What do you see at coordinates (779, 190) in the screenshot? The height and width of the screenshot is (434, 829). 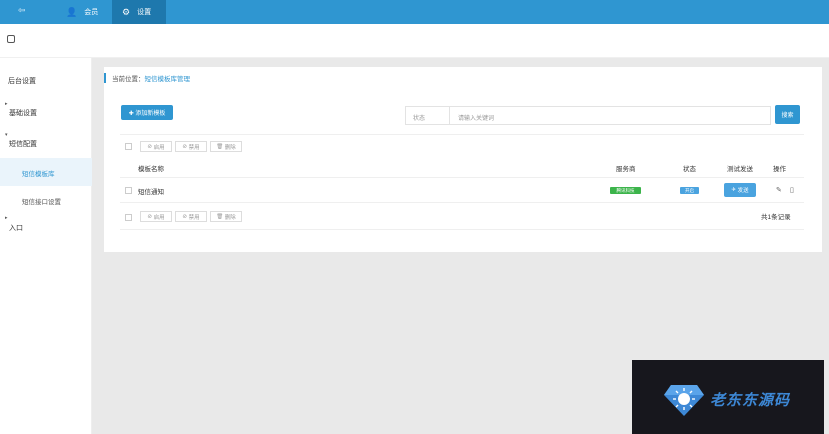 I see `edit-icon: ✎` at bounding box center [779, 190].